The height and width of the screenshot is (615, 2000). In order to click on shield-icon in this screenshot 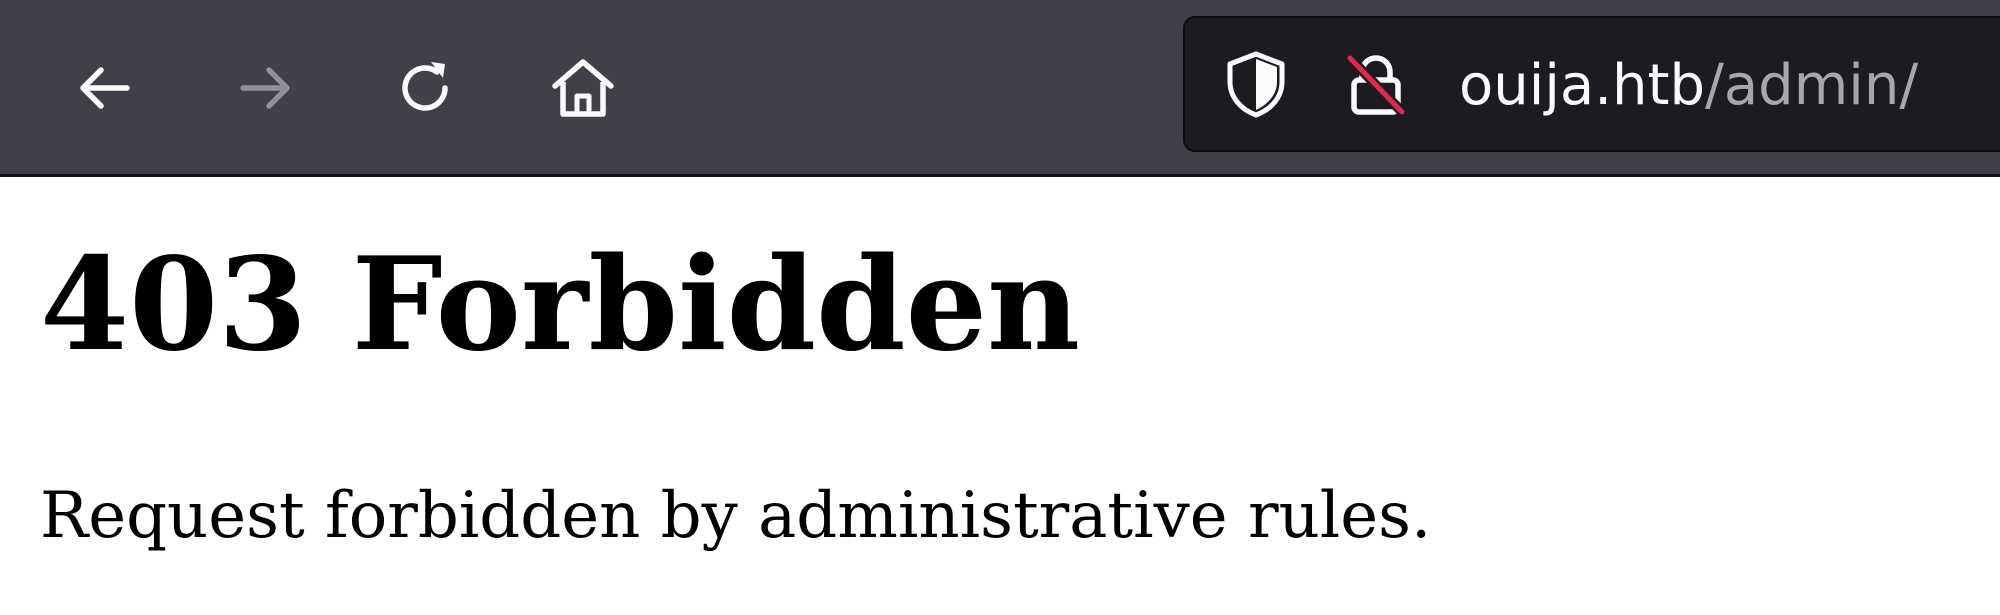, I will do `click(1256, 84)`.